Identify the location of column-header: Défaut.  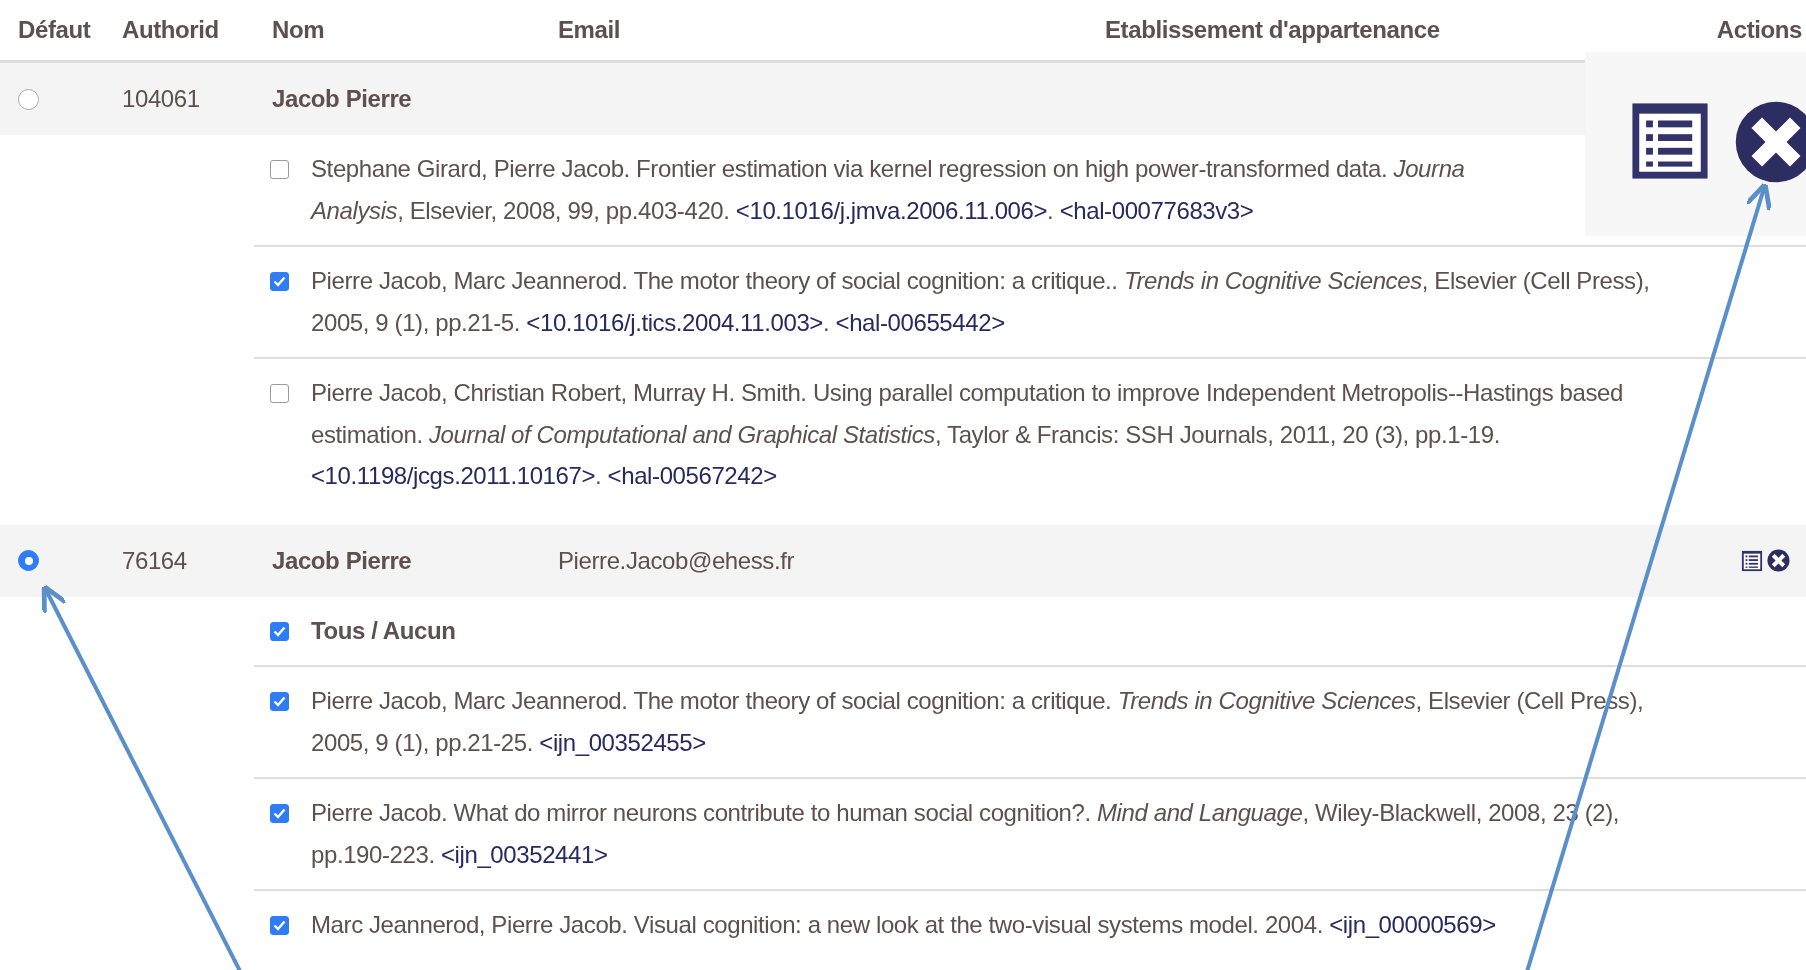
(55, 30).